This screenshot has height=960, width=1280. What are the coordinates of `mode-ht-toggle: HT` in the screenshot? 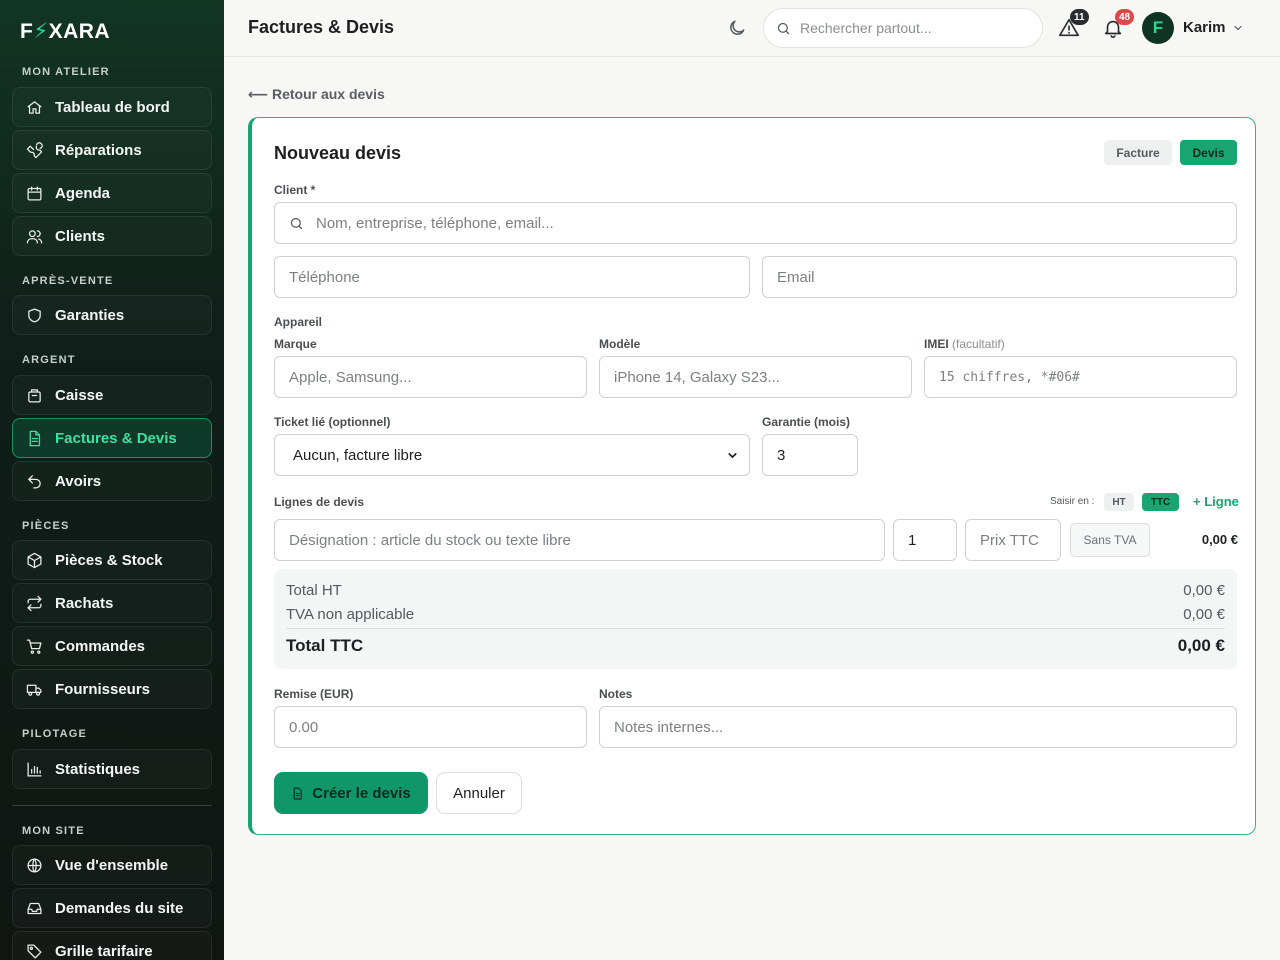 It's located at (1119, 502).